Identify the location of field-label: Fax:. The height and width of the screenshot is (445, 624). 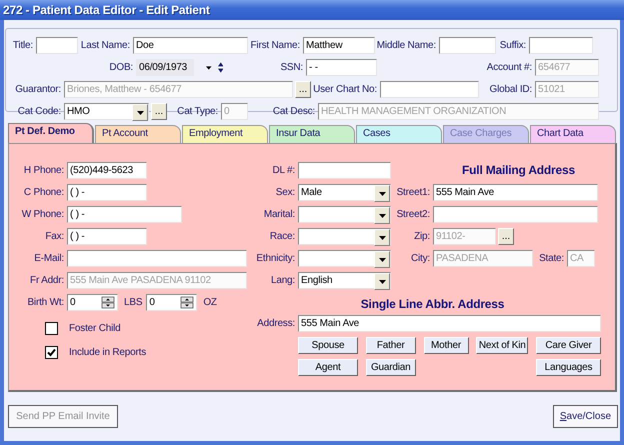
(54, 236).